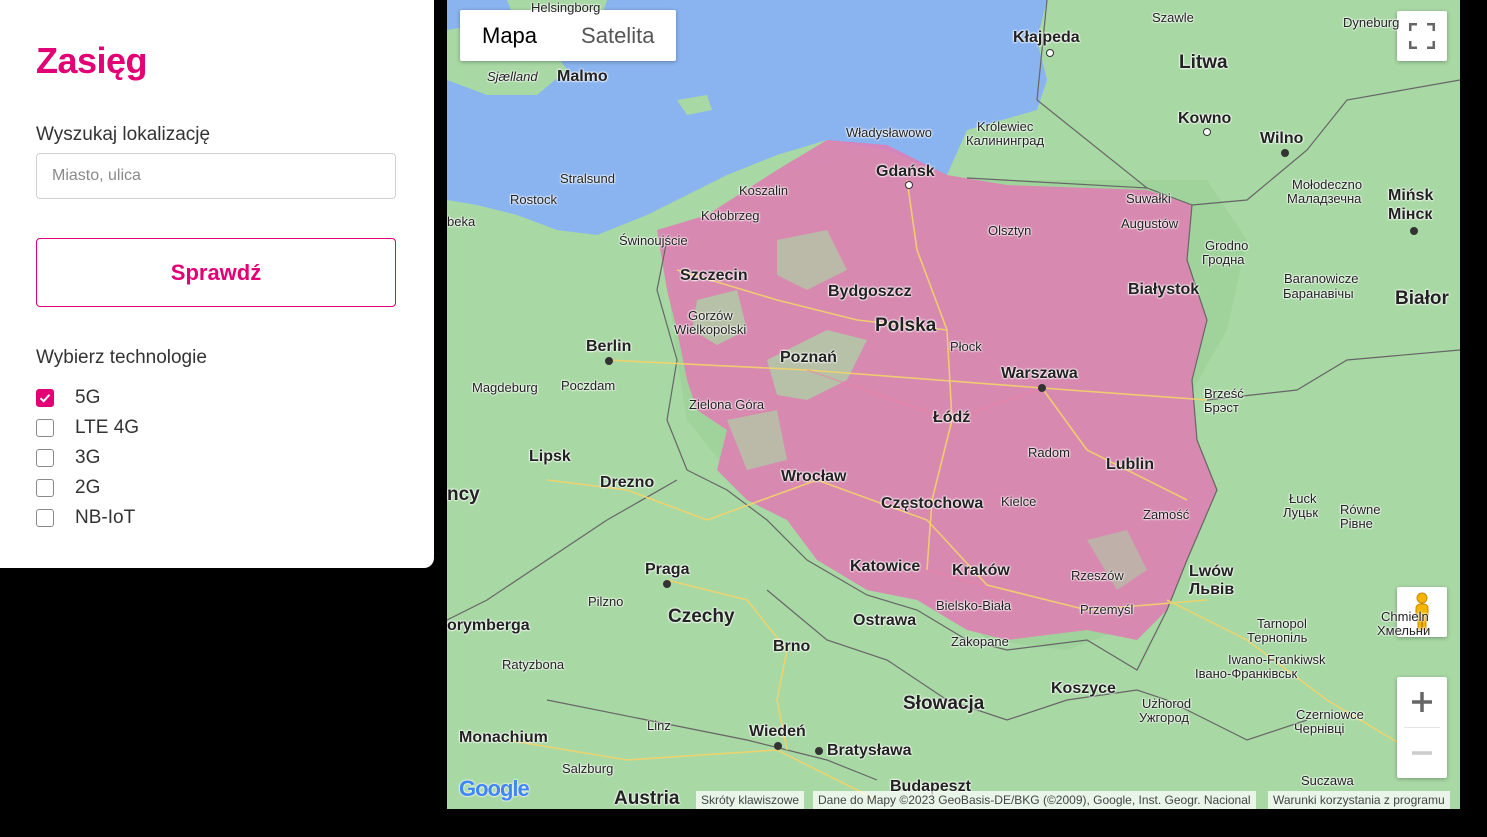 This screenshot has width=1487, height=837. I want to click on map-label: Zamość, so click(1166, 514).